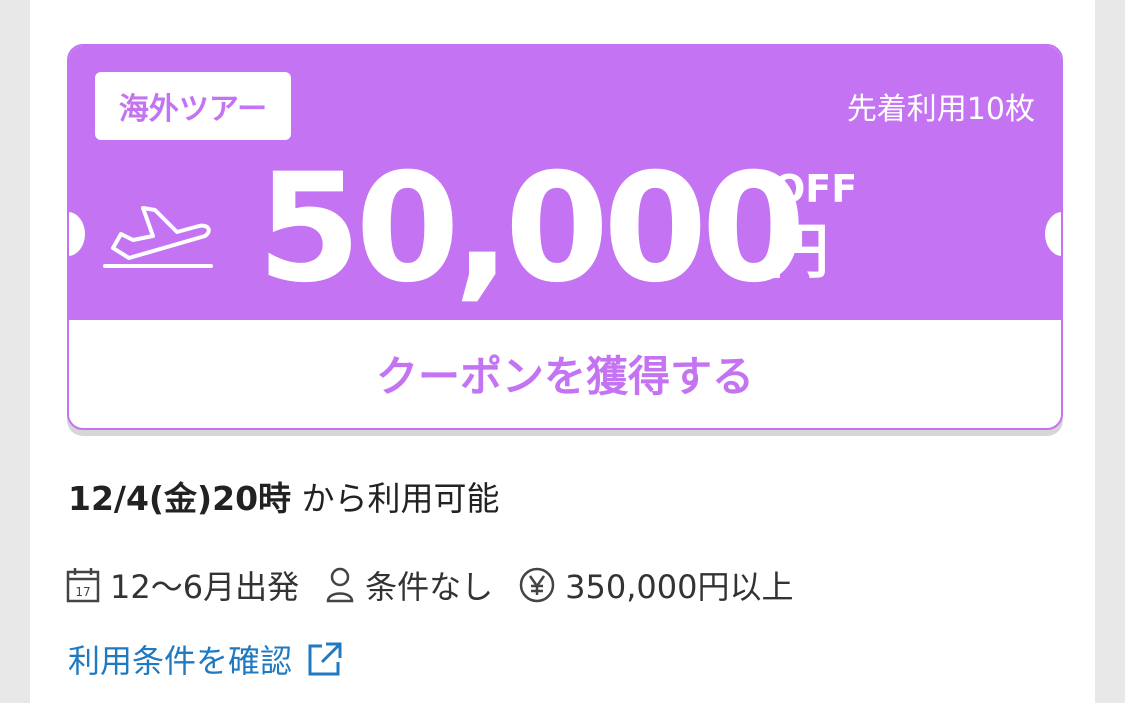  I want to click on person-icon, so click(340, 585).